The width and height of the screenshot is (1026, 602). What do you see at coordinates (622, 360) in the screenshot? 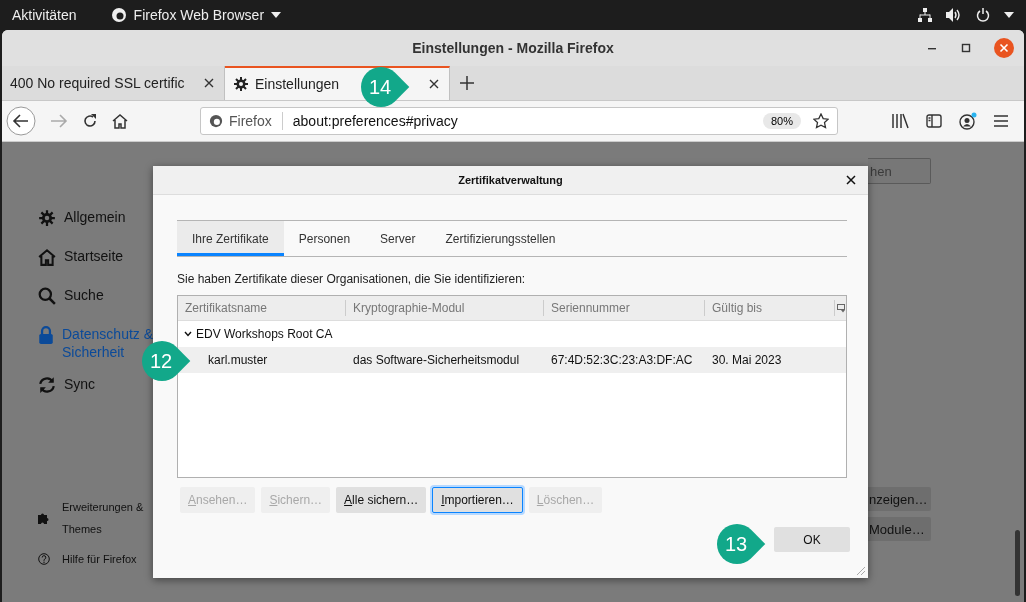
I see `table-cell-text: 67:4D:52:3C:23:A3:DF:AC` at bounding box center [622, 360].